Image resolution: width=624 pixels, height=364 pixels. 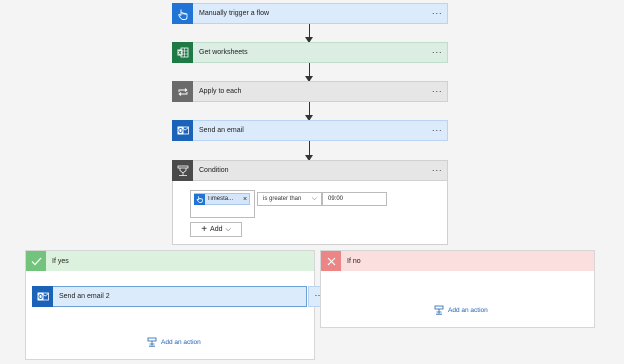 I want to click on operator-value: is greater than, so click(x=282, y=199).